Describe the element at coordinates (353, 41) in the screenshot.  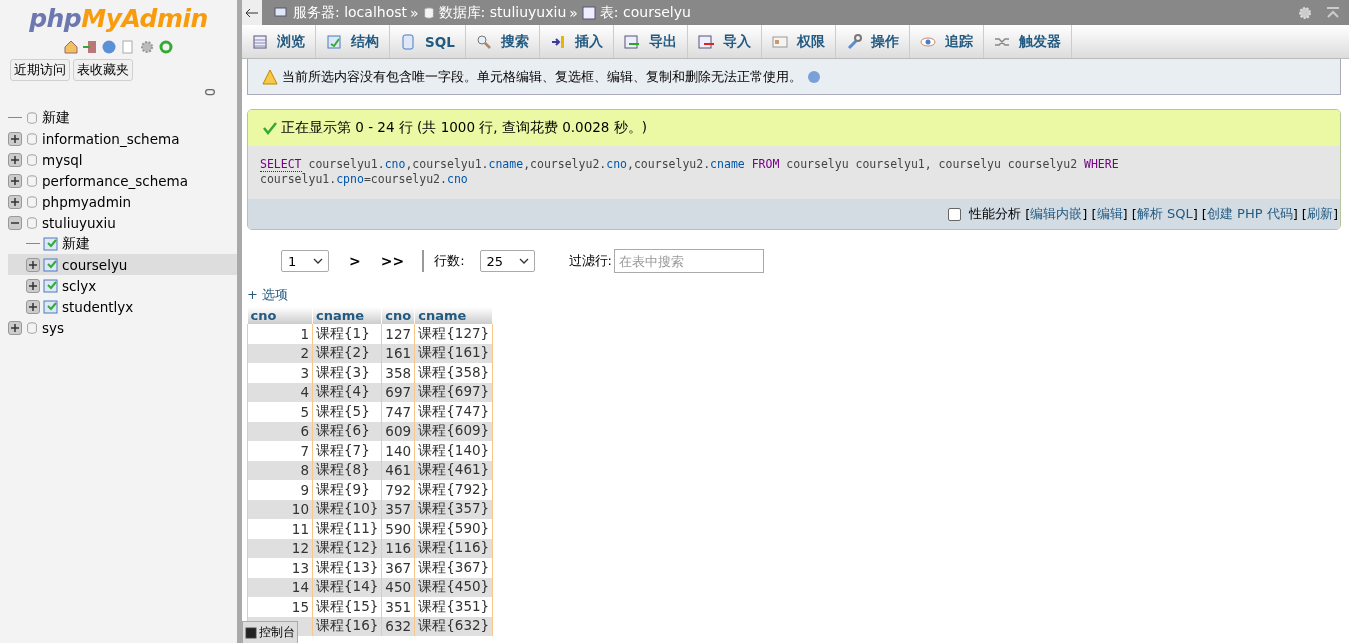
I see `tab: 结构` at that location.